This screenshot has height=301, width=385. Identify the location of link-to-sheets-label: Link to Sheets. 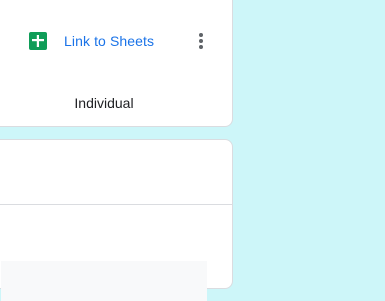
(109, 41).